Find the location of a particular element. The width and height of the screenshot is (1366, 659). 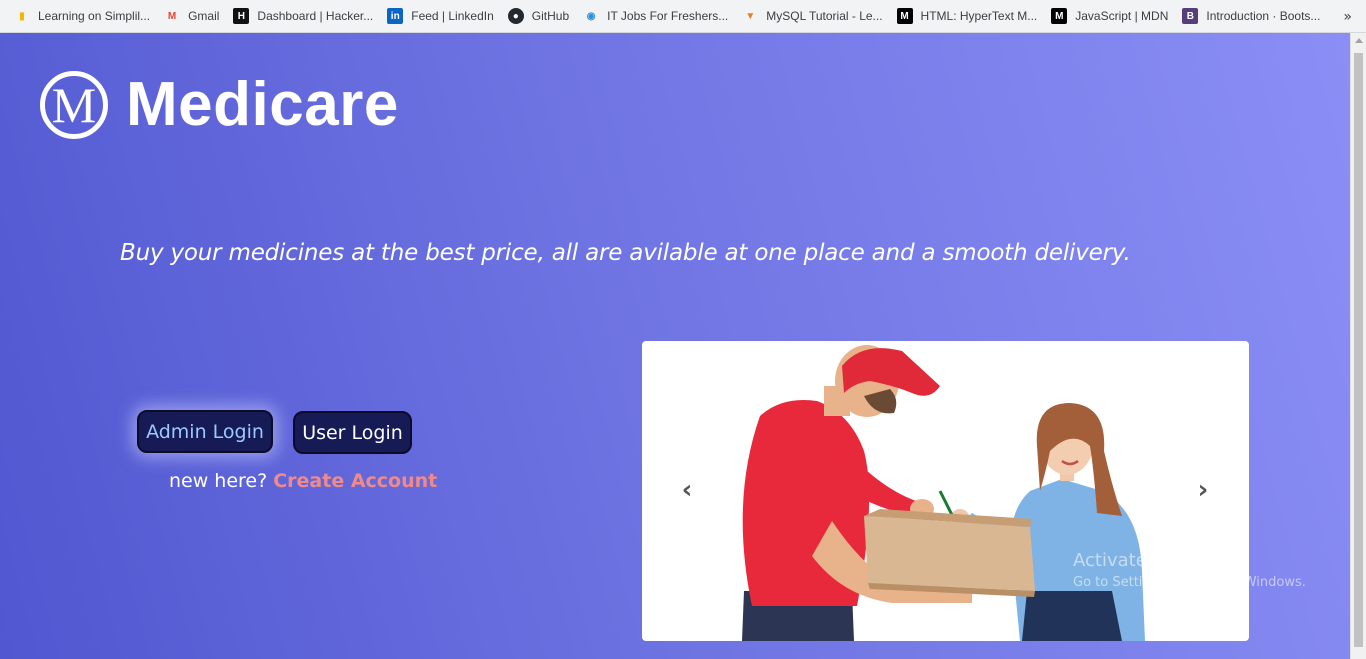

bookmark-item: in Feed | LinkedIn is located at coordinates (444, 16).